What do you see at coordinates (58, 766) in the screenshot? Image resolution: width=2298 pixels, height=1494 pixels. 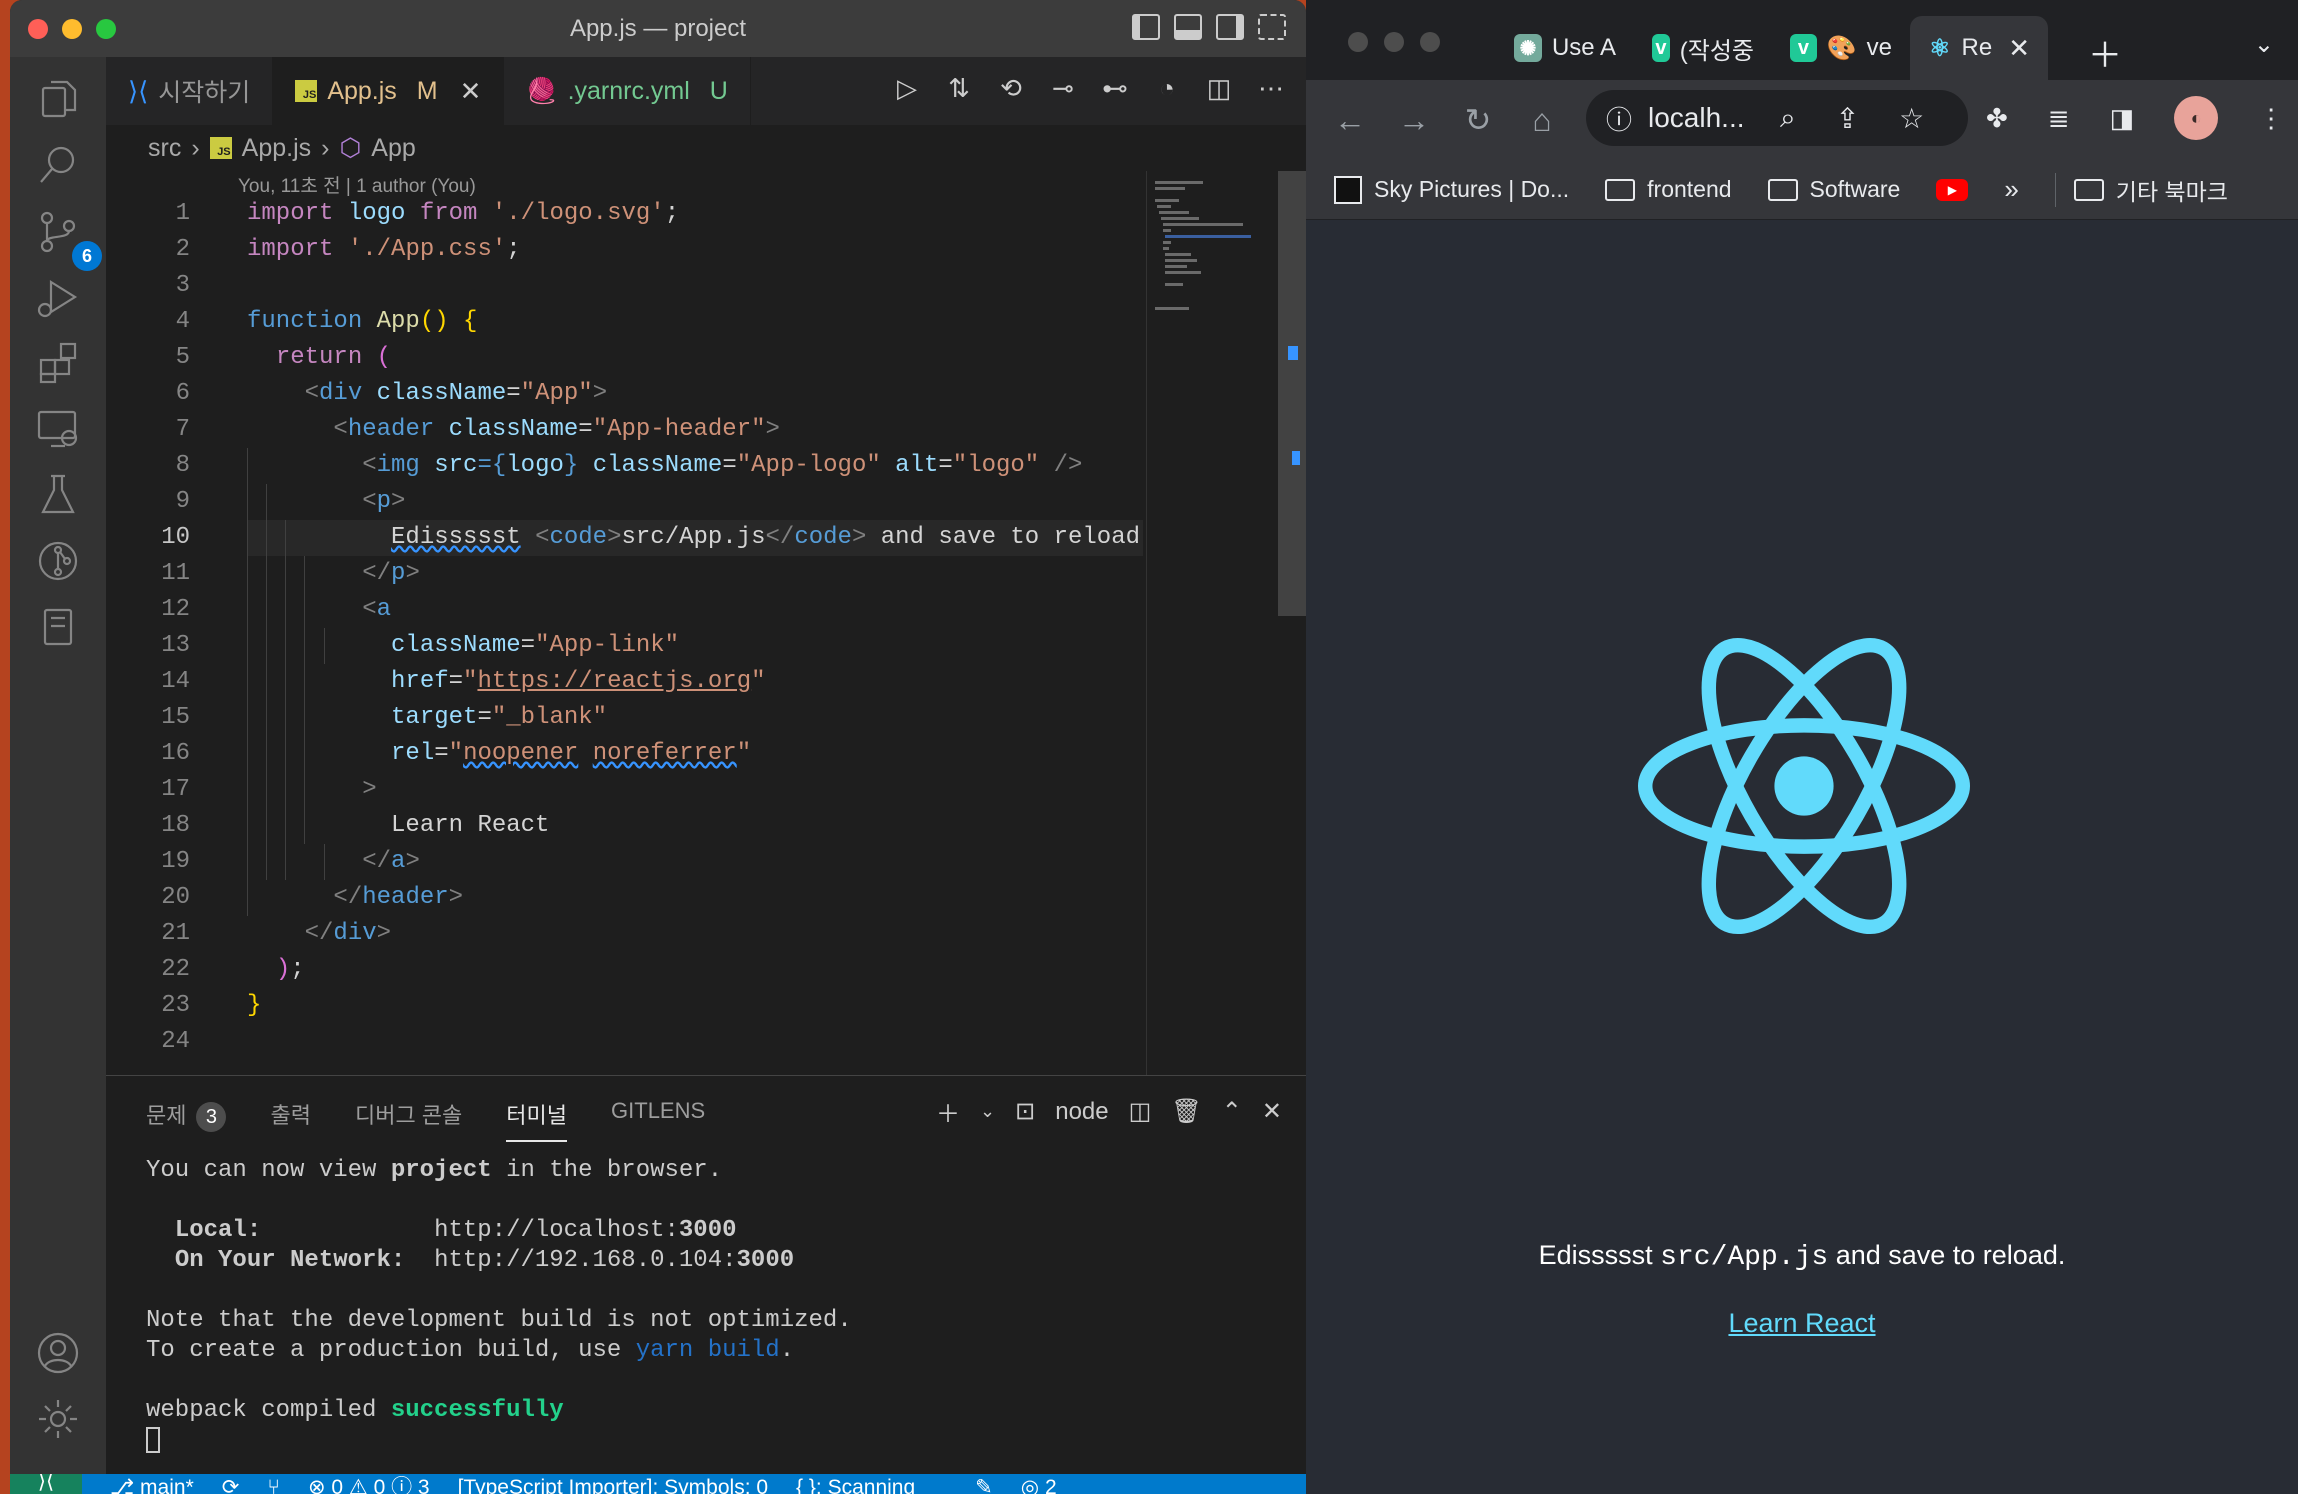 I see `activity-bar: 6` at bounding box center [58, 766].